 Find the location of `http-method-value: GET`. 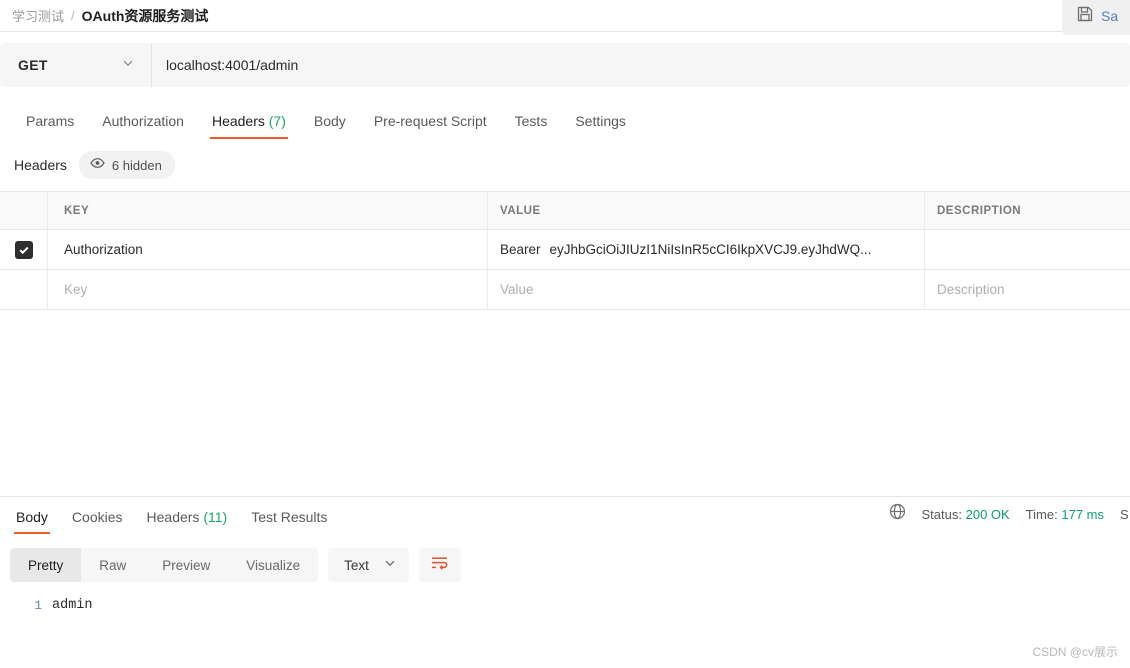

http-method-value: GET is located at coordinates (33, 65).